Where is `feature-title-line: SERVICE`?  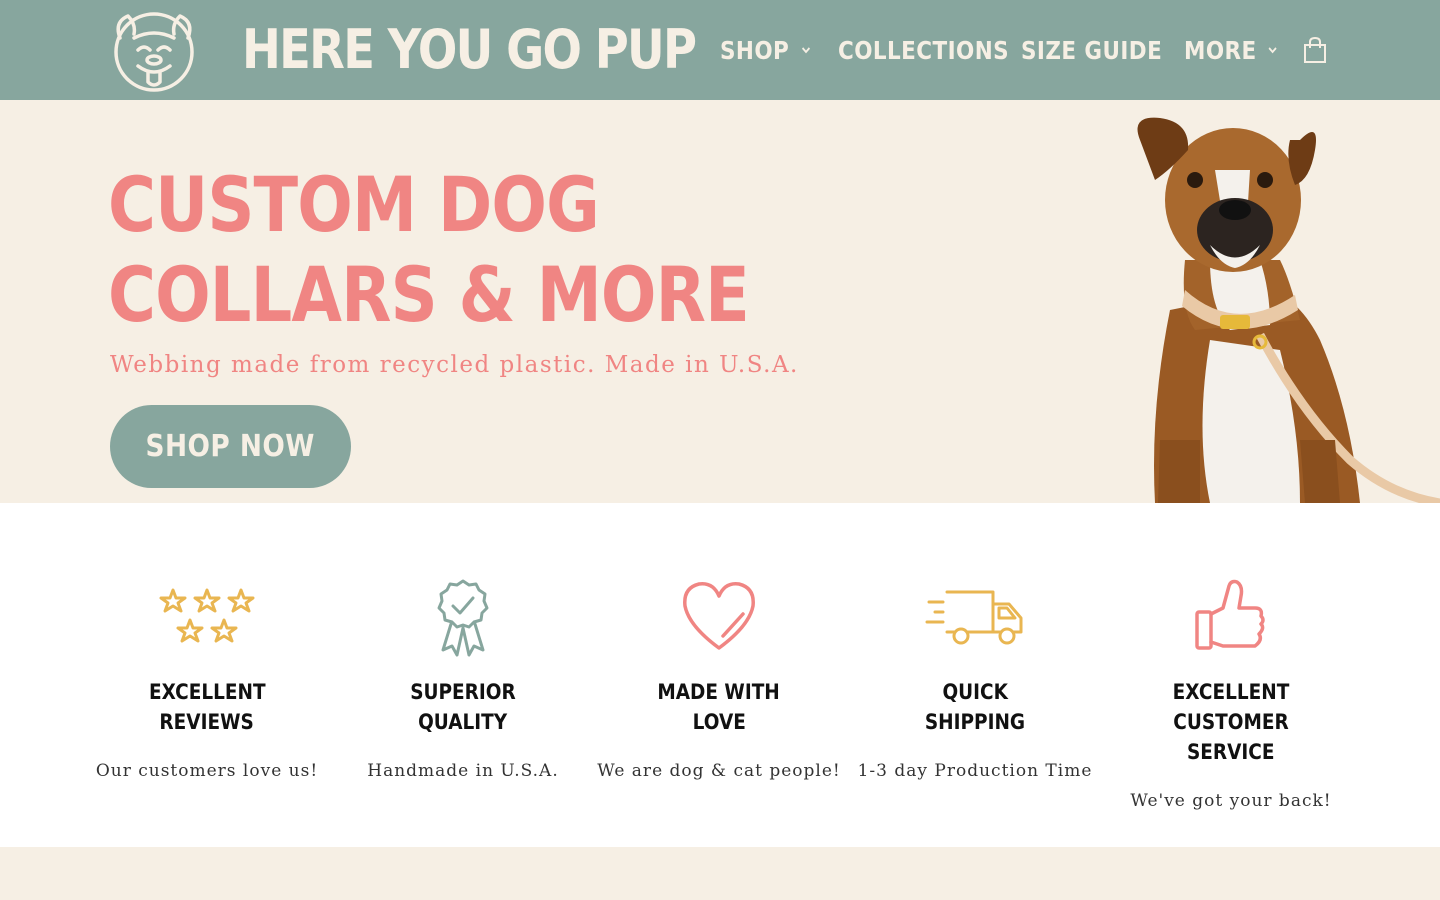
feature-title-line: SERVICE is located at coordinates (1231, 752).